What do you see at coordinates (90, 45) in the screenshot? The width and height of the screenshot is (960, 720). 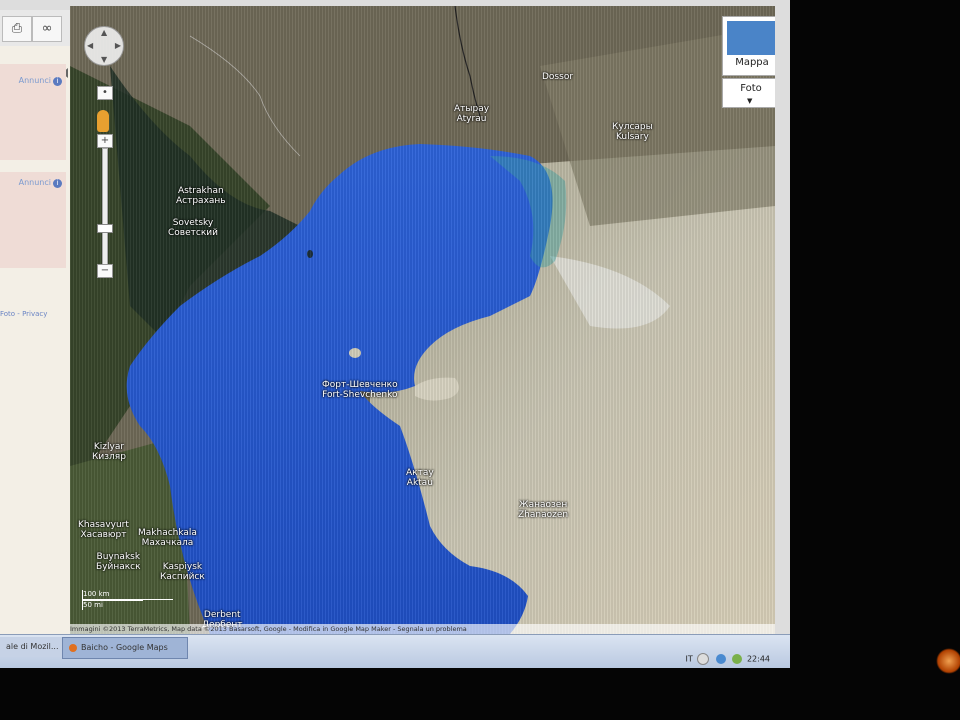 I see `pan-left-icon: ◀` at bounding box center [90, 45].